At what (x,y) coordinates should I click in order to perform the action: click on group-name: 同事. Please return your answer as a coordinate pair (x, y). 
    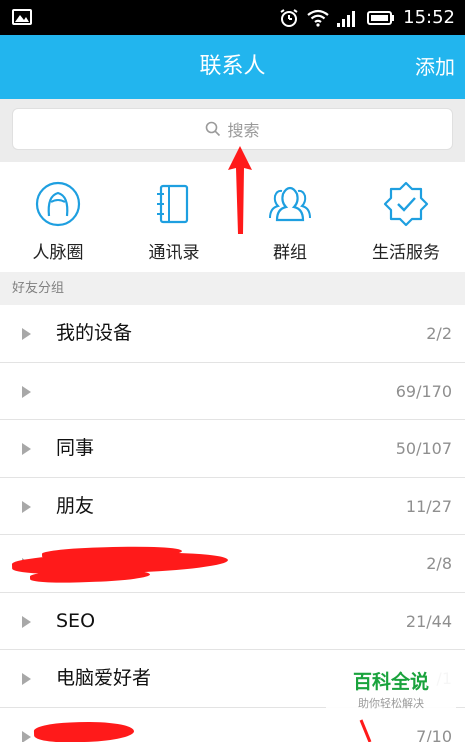
    Looking at the image, I should click on (75, 448).